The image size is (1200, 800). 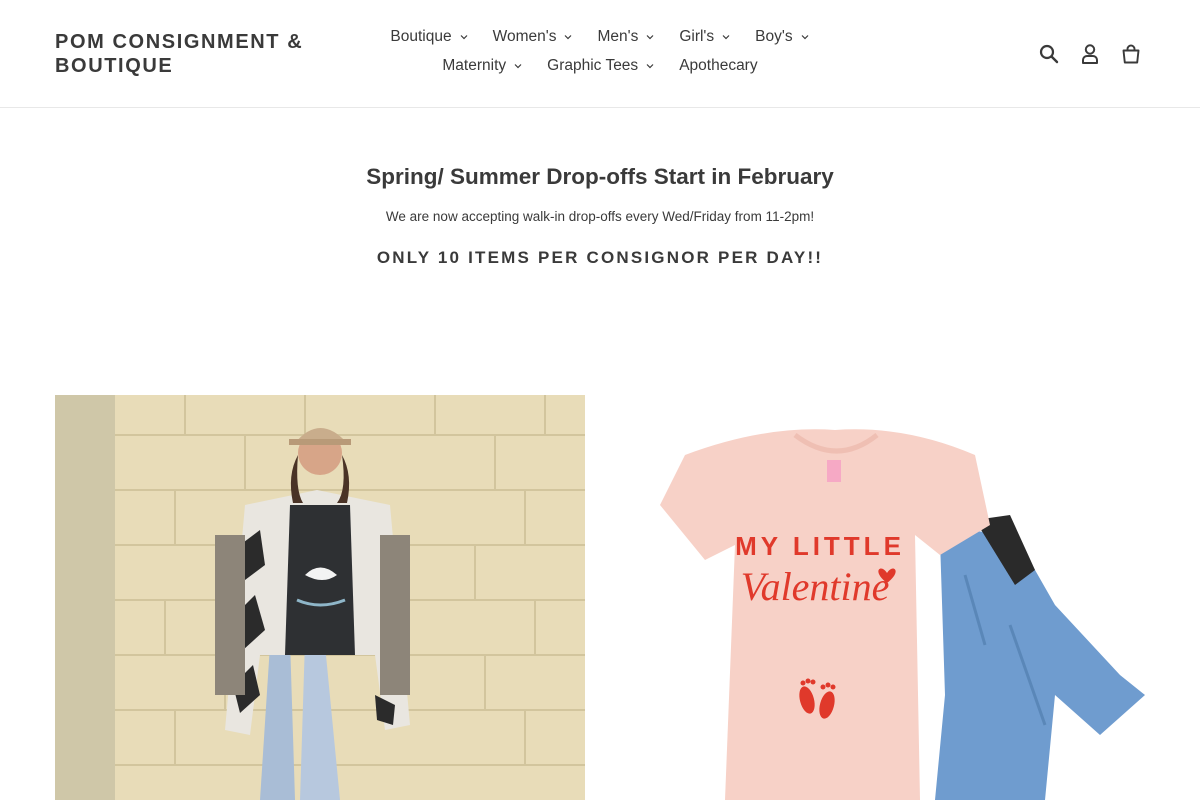 What do you see at coordinates (820, 546) in the screenshot?
I see `tee-line1-text: MY LITTLE` at bounding box center [820, 546].